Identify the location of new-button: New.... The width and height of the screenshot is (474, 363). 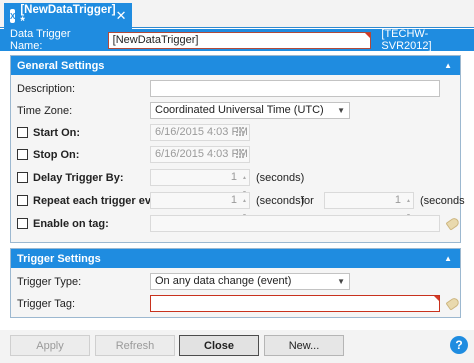
(304, 345).